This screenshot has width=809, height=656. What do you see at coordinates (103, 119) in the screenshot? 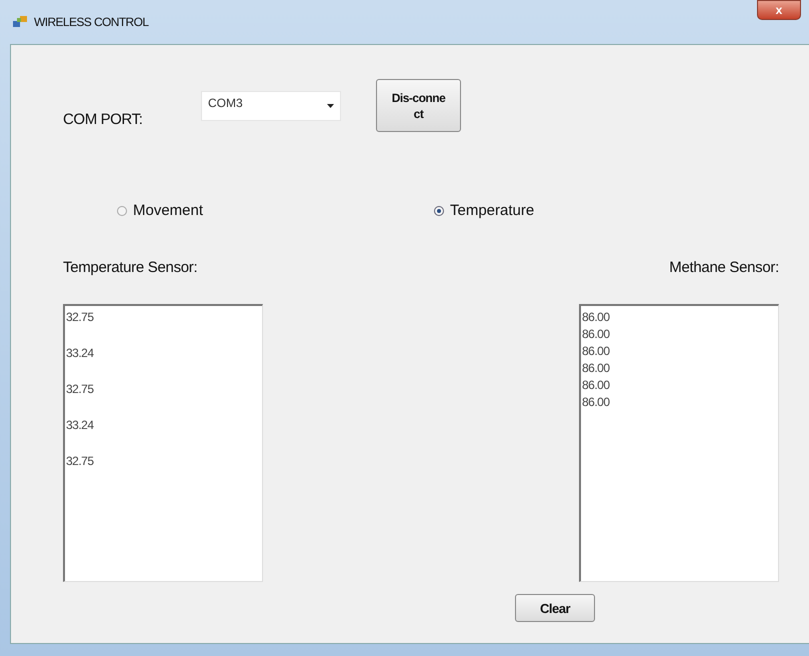
I see `com-port-label: COM PORT:` at bounding box center [103, 119].